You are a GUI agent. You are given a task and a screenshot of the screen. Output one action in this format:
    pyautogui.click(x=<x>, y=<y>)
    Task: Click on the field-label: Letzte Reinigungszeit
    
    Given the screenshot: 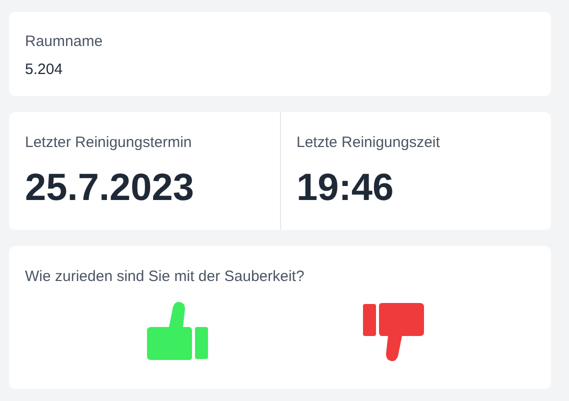 What is the action you would take?
    pyautogui.click(x=368, y=143)
    